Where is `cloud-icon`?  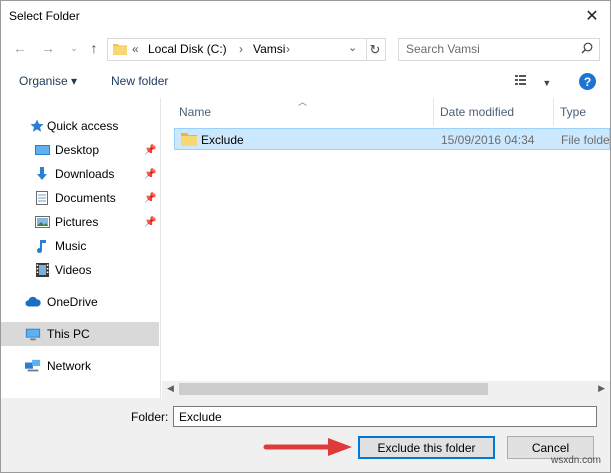 cloud-icon is located at coordinates (33, 302).